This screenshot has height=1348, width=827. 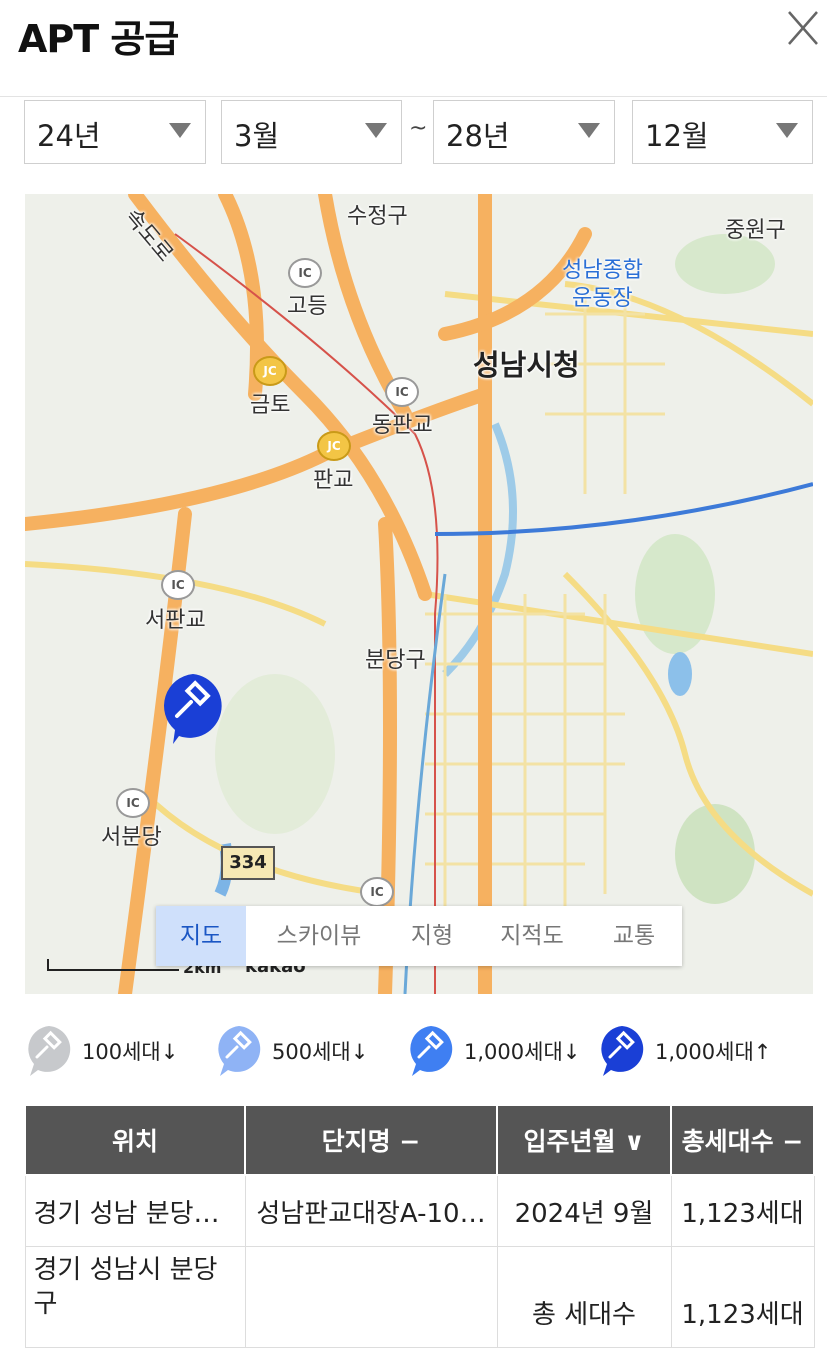 What do you see at coordinates (526, 365) in the screenshot?
I see `map-label-city-hall: 성남시청` at bounding box center [526, 365].